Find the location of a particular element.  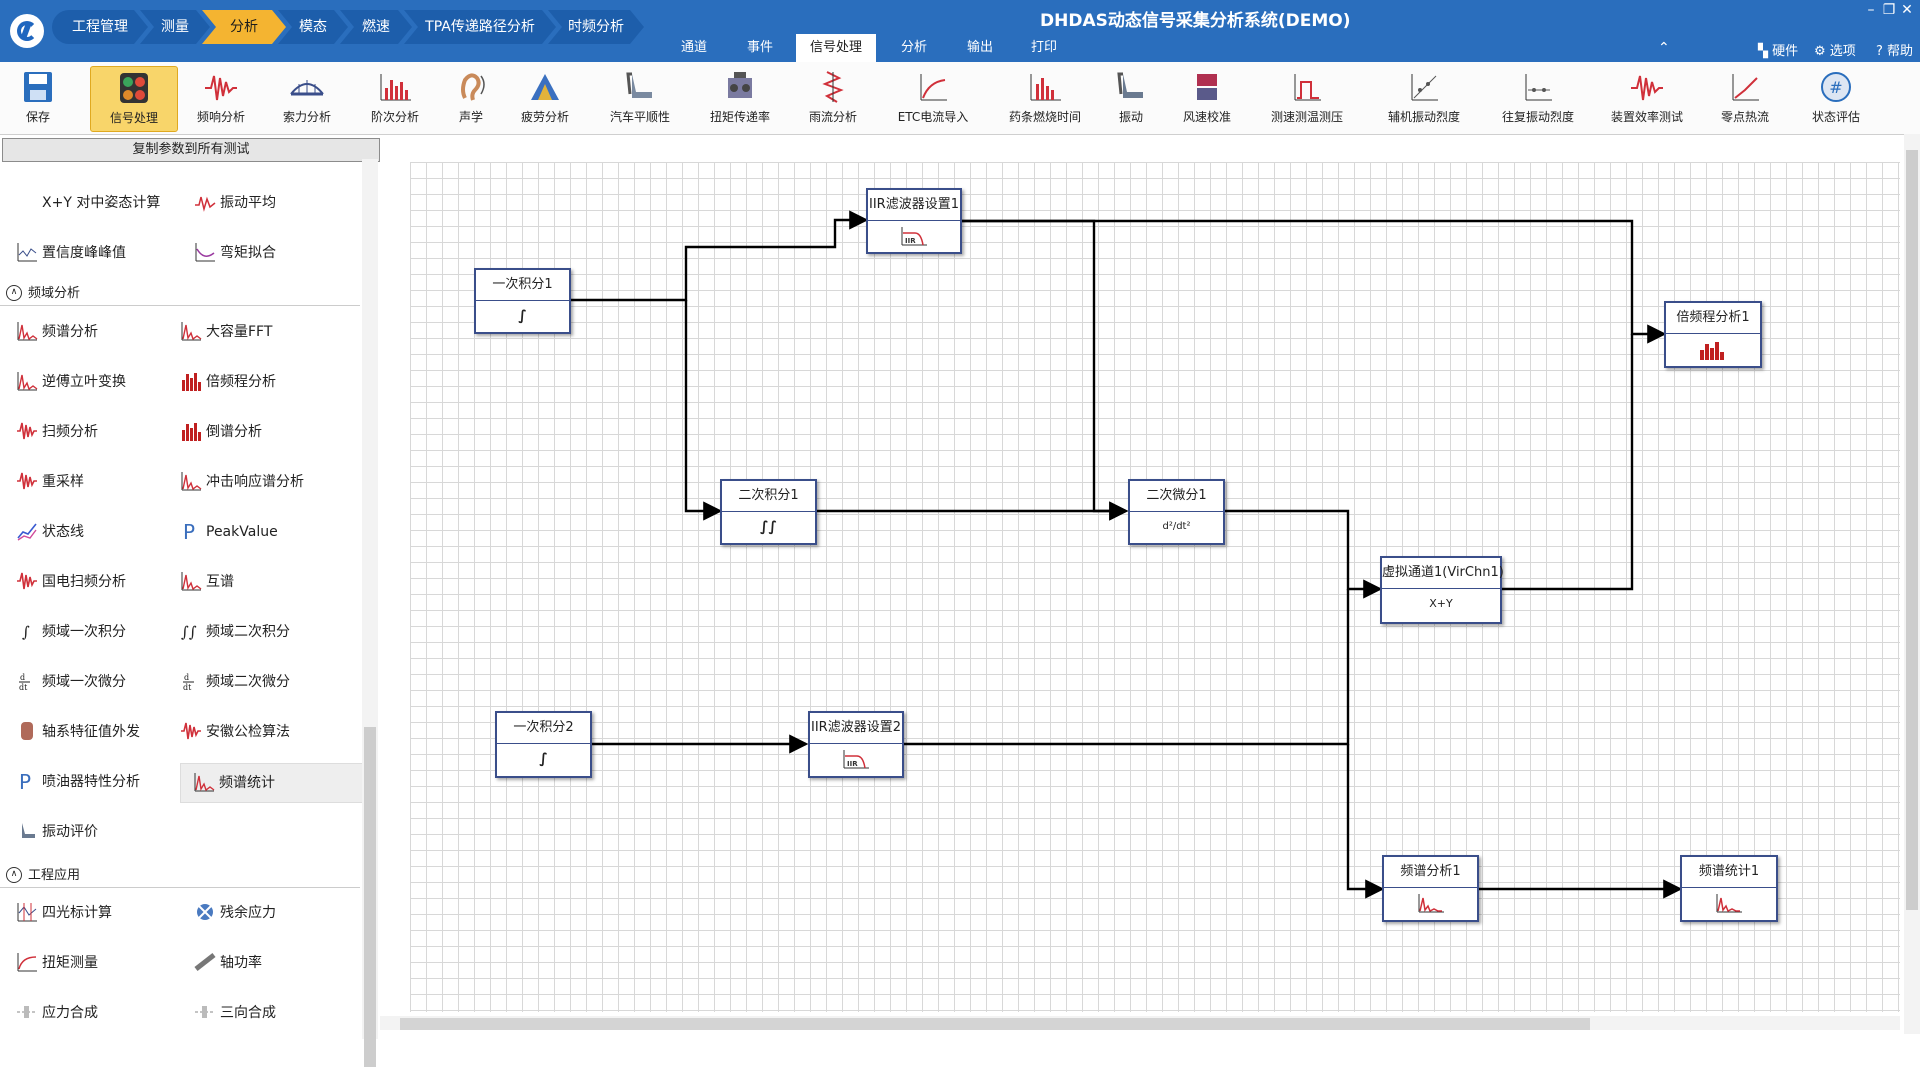

palette-item: 弯矩拟合 is located at coordinates (235, 253).